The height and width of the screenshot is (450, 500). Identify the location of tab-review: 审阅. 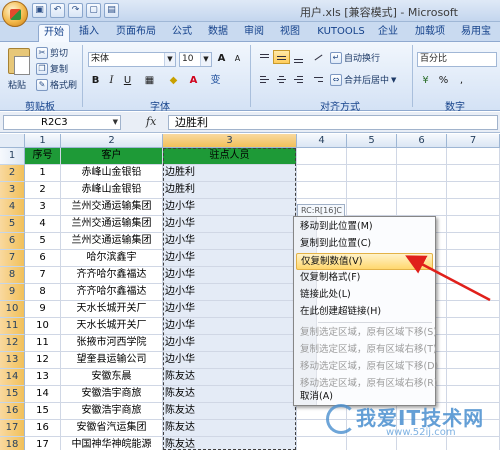
(254, 33).